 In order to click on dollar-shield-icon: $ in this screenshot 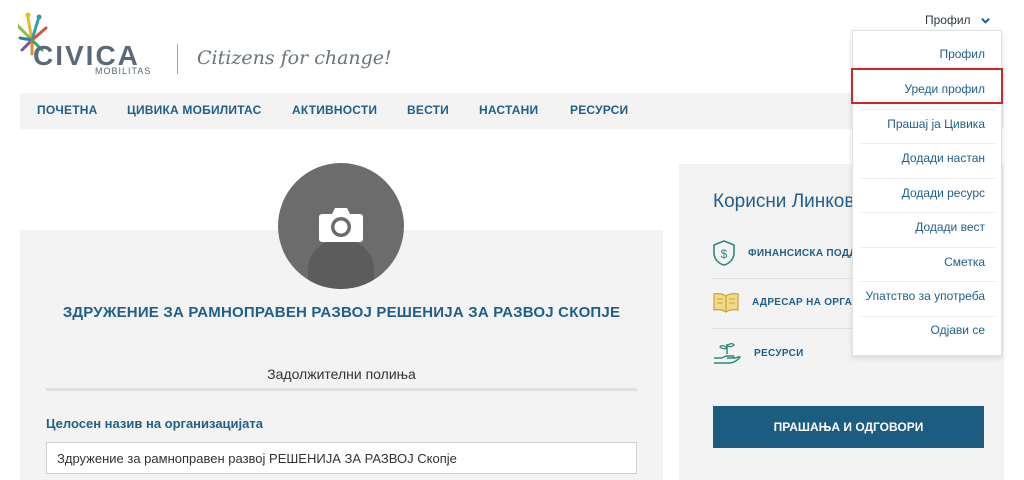, I will do `click(724, 253)`.